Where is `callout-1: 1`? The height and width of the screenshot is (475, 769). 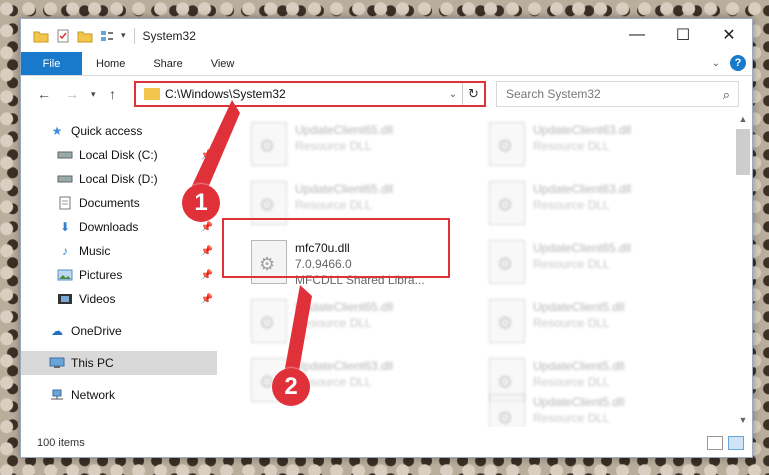
callout-1: 1 is located at coordinates (201, 203).